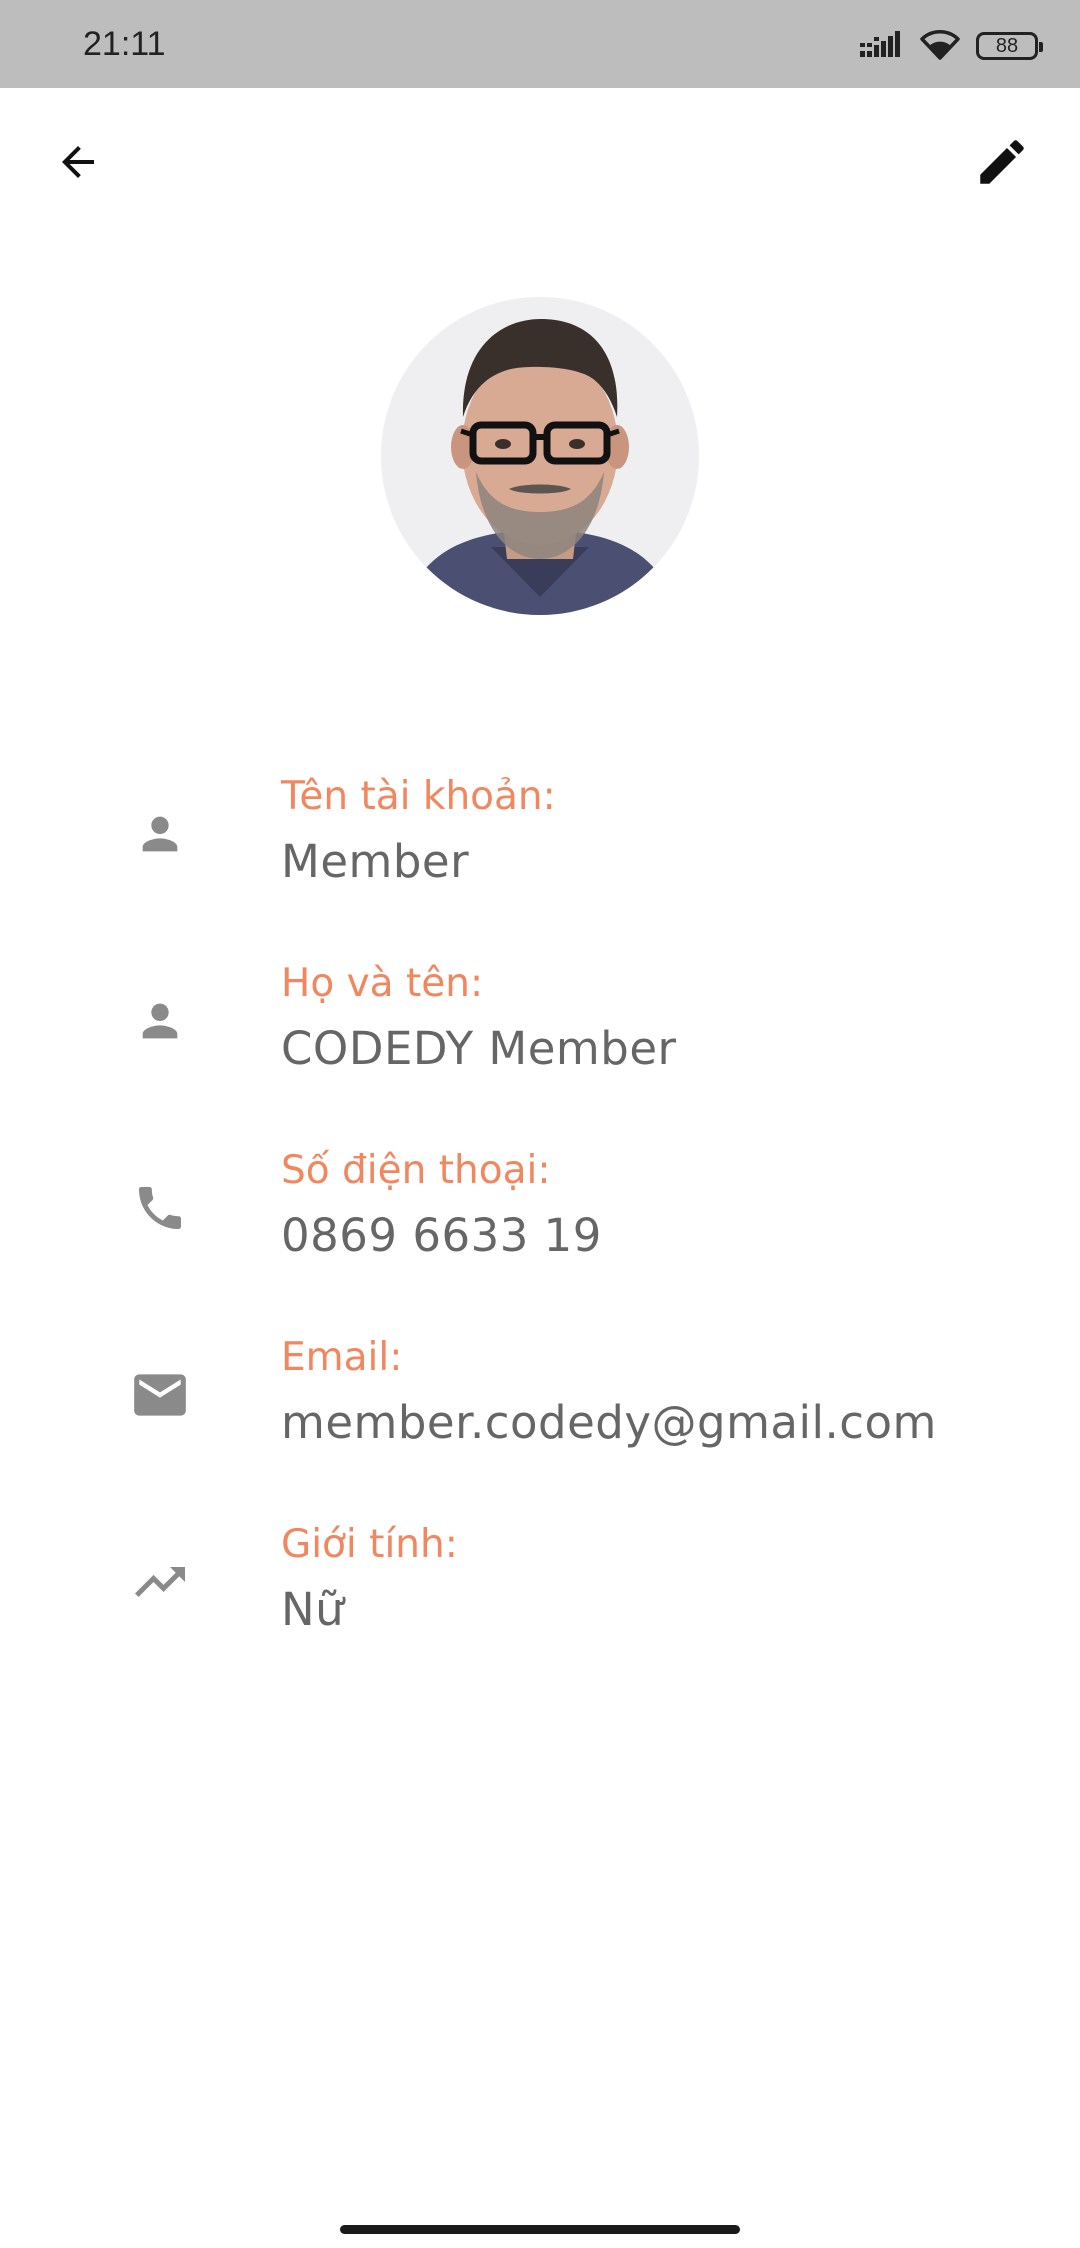  I want to click on status-time: 21:11, so click(124, 44).